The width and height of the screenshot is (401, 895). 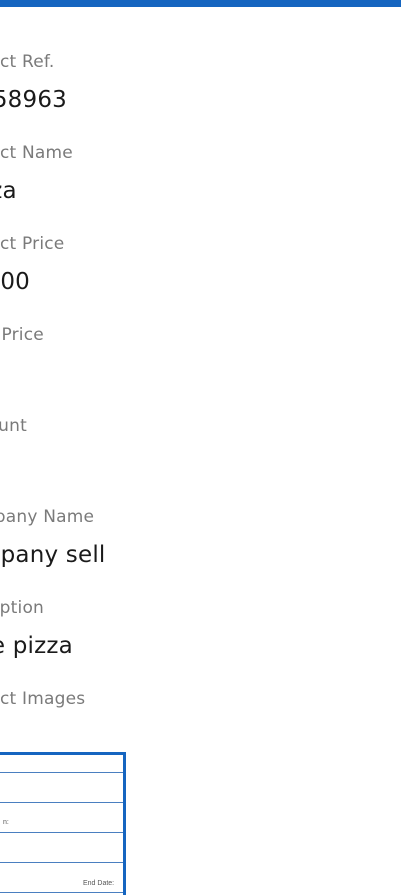 I want to click on field-product-price: duct Price 6.00, so click(x=200, y=277).